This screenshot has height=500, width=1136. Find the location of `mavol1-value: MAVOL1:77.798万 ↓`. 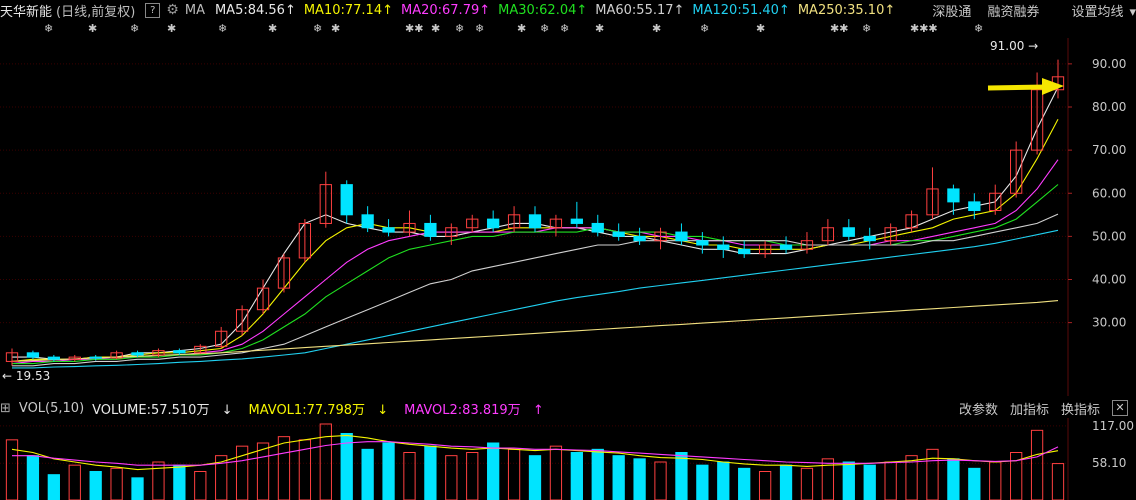

mavol1-value: MAVOL1:77.798万 ↓ is located at coordinates (323, 408).